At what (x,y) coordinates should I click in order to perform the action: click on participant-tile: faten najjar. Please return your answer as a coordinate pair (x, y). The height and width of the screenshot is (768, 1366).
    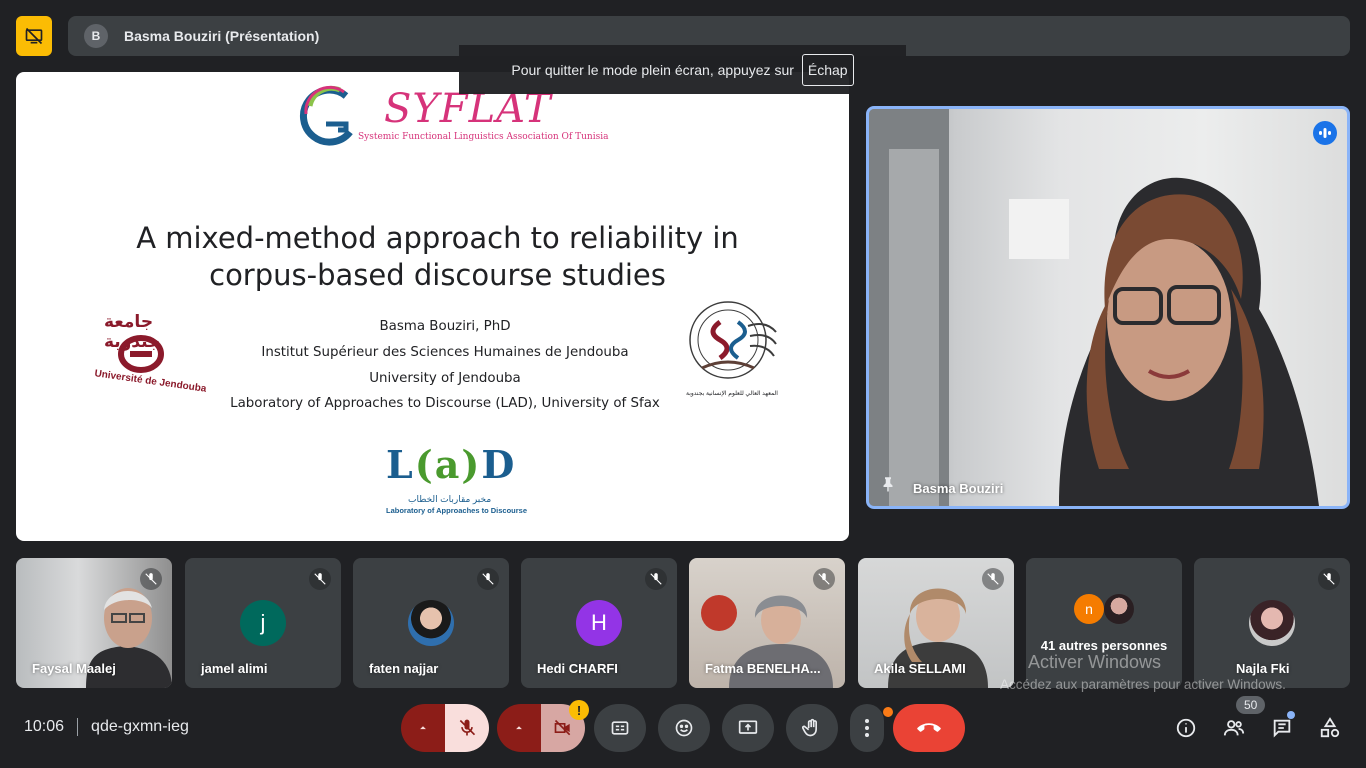
    Looking at the image, I should click on (431, 623).